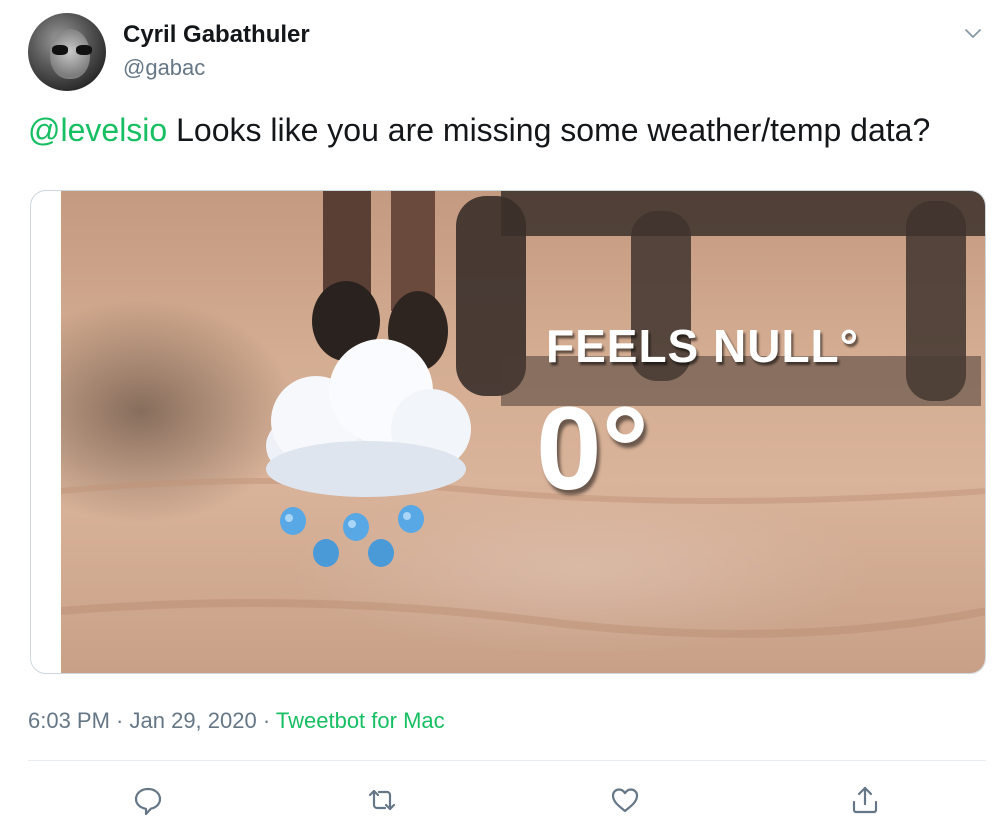 The width and height of the screenshot is (1000, 832). What do you see at coordinates (360, 720) in the screenshot?
I see `tweet-source-link: Tweetbot for Mac` at bounding box center [360, 720].